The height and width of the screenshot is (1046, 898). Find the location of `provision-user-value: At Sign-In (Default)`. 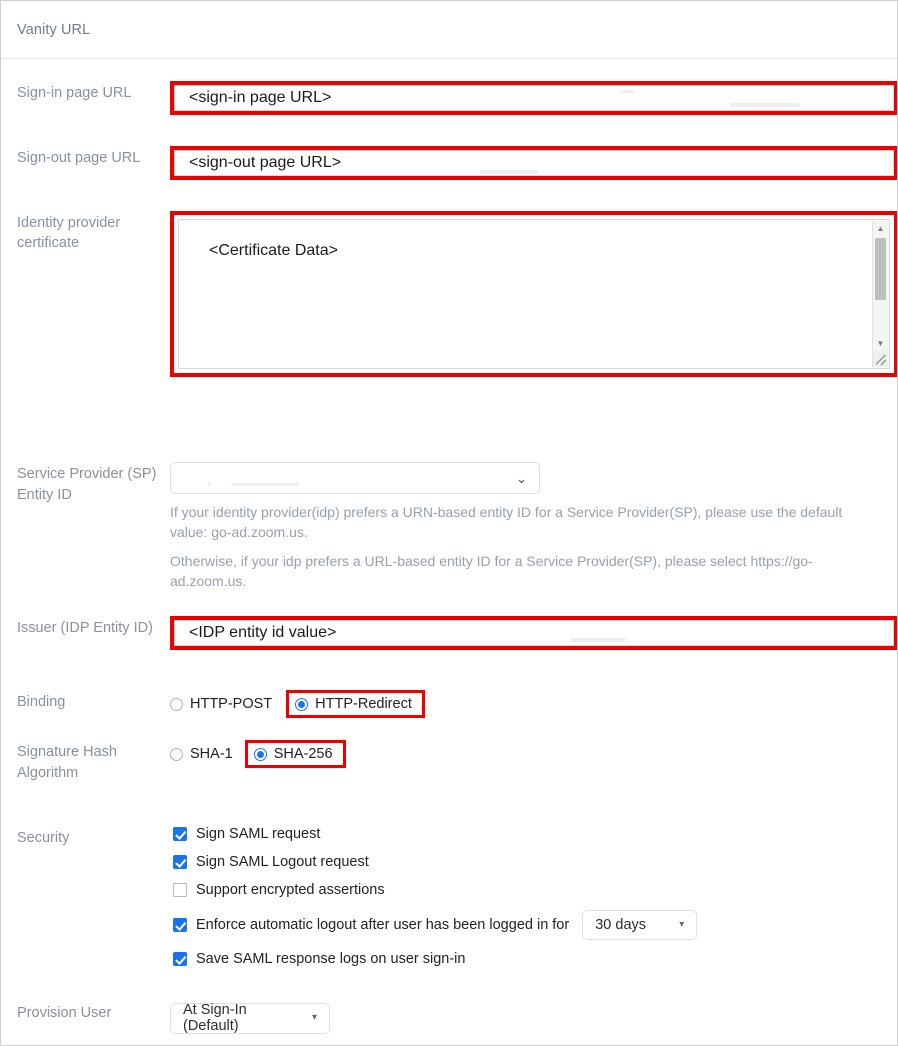

provision-user-value: At Sign-In (Default) is located at coordinates (215, 1018).